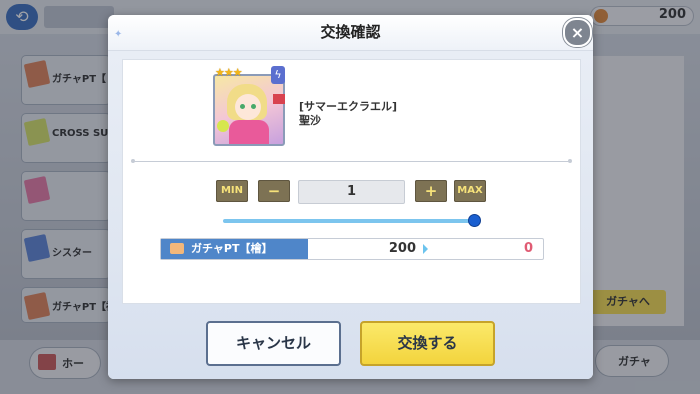 The height and width of the screenshot is (394, 700). What do you see at coordinates (177, 248) in the screenshot?
I see `ticket-icon` at bounding box center [177, 248].